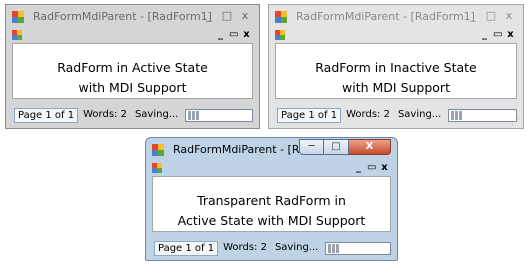  What do you see at coordinates (271, 150) in the screenshot?
I see `title-bar: RadFormMdiParent - [RadForm3] ─ □ X` at bounding box center [271, 150].